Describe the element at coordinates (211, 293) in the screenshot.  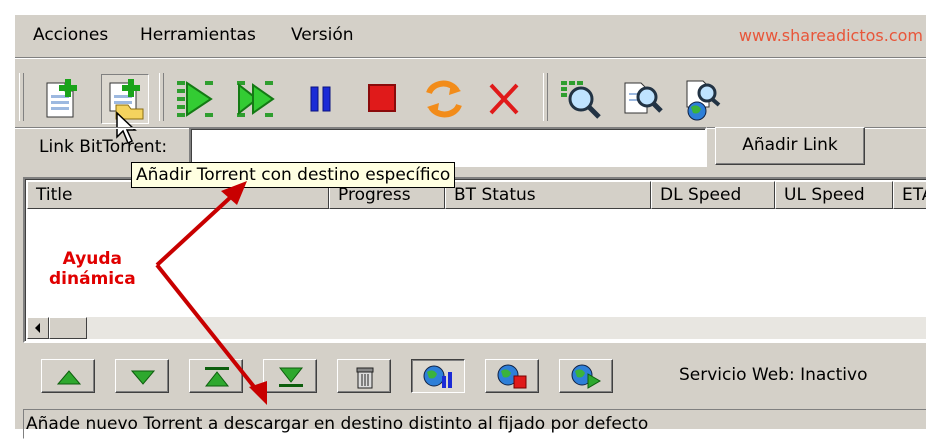
I see `annotation-arrows` at that location.